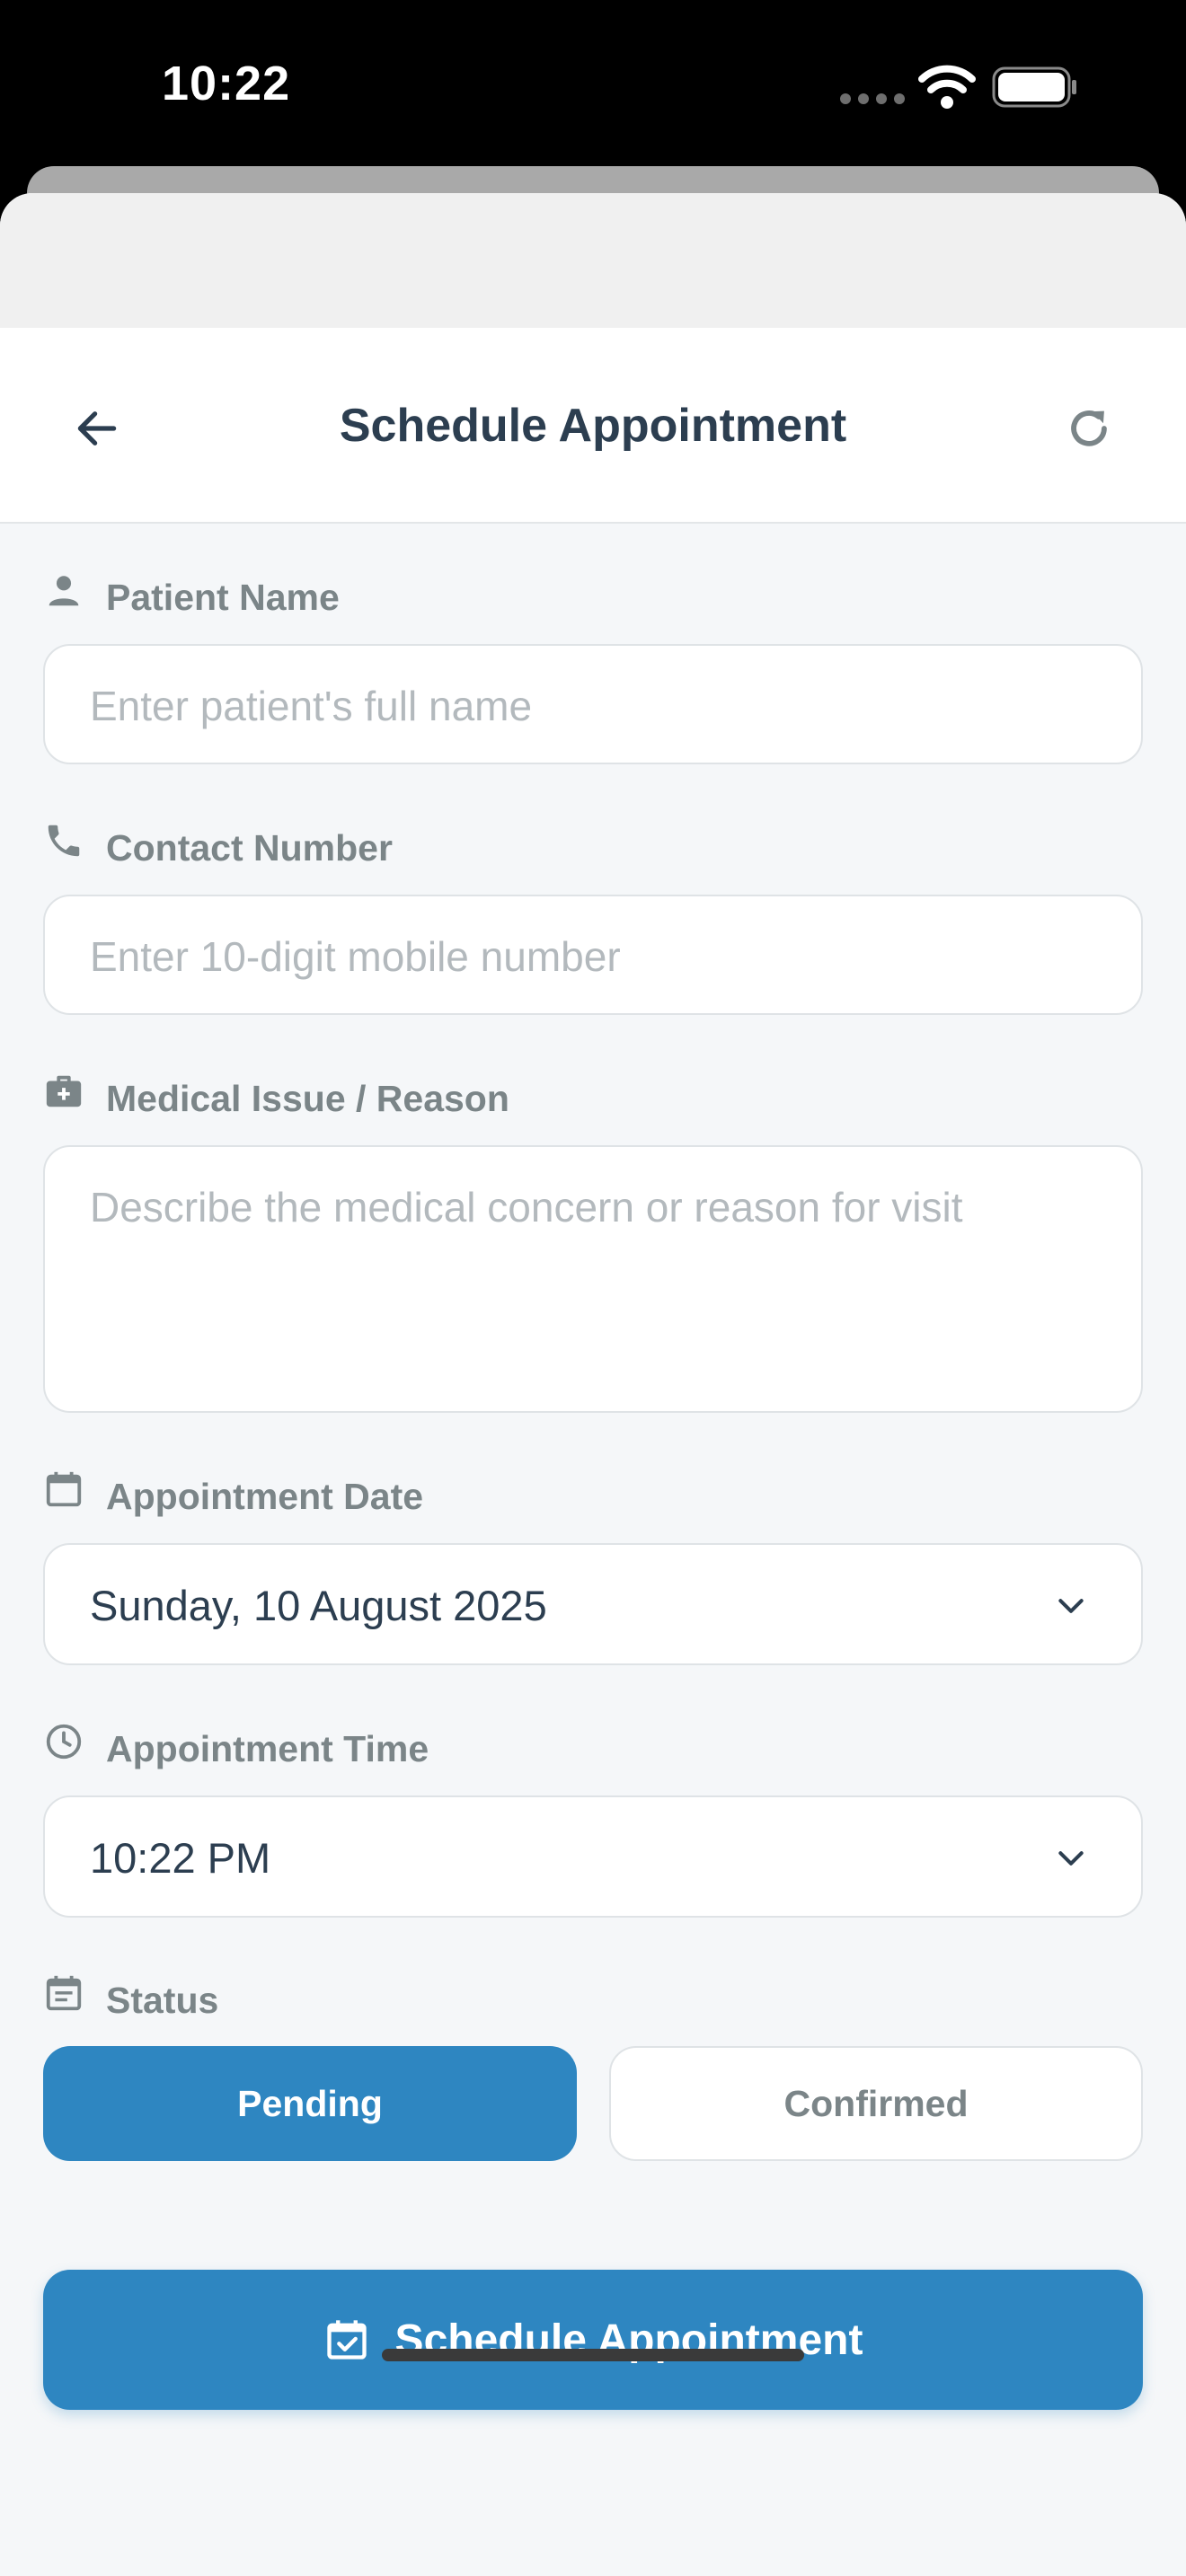  Describe the element at coordinates (276, 1098) in the screenshot. I see `medical-issue-label: Medical Issue / Reason` at that location.